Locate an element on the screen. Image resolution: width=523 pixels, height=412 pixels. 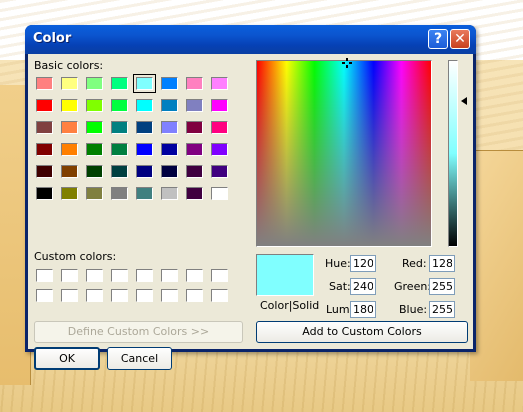
hue-label: Hue: is located at coordinates (338, 263).